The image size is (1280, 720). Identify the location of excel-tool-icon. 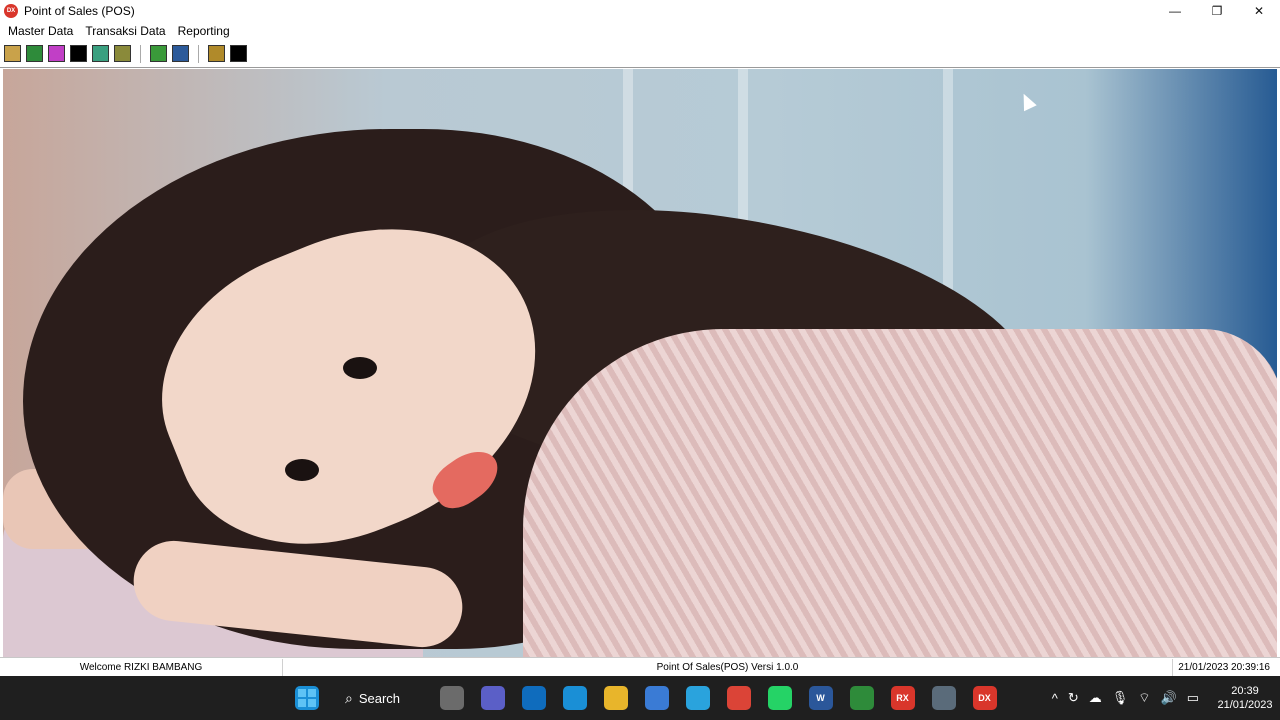
(861, 698).